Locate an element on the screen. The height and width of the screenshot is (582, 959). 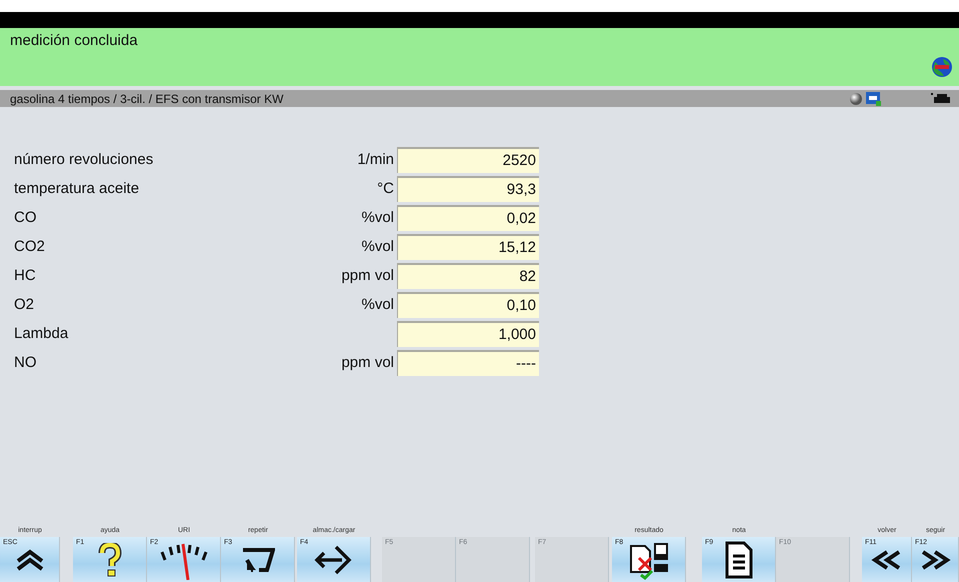
value-field: 1,000 is located at coordinates (468, 333).